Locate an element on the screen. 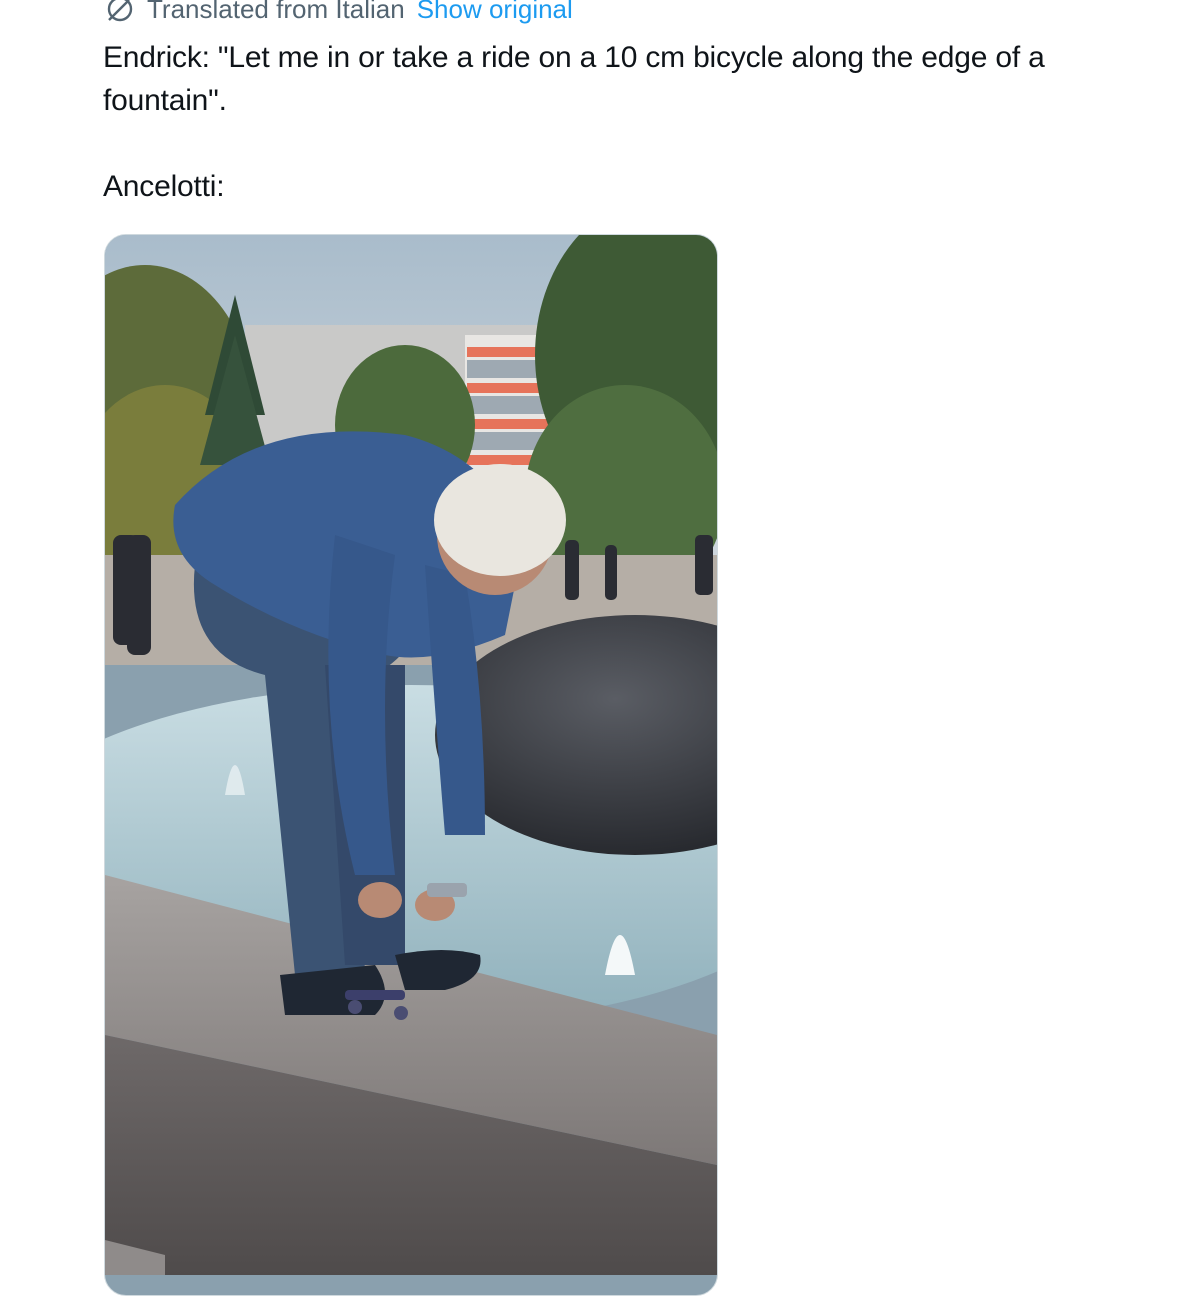 This screenshot has width=1200, height=1296. translate-globe-icon is located at coordinates (120, 13).